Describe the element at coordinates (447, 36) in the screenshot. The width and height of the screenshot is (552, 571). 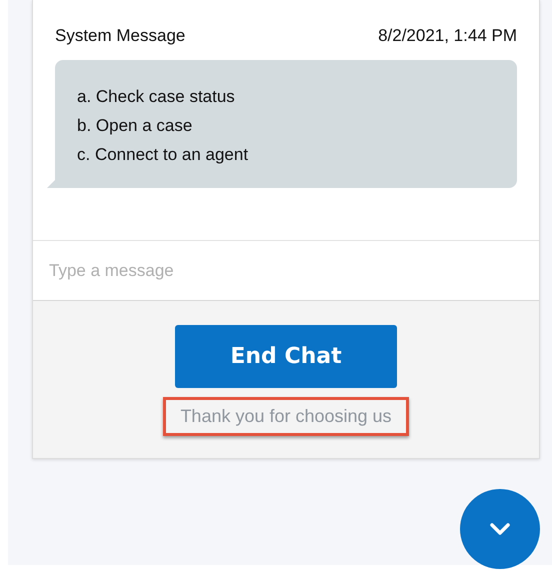
I see `message-time: 8/2/2021, 1:44 PM` at that location.